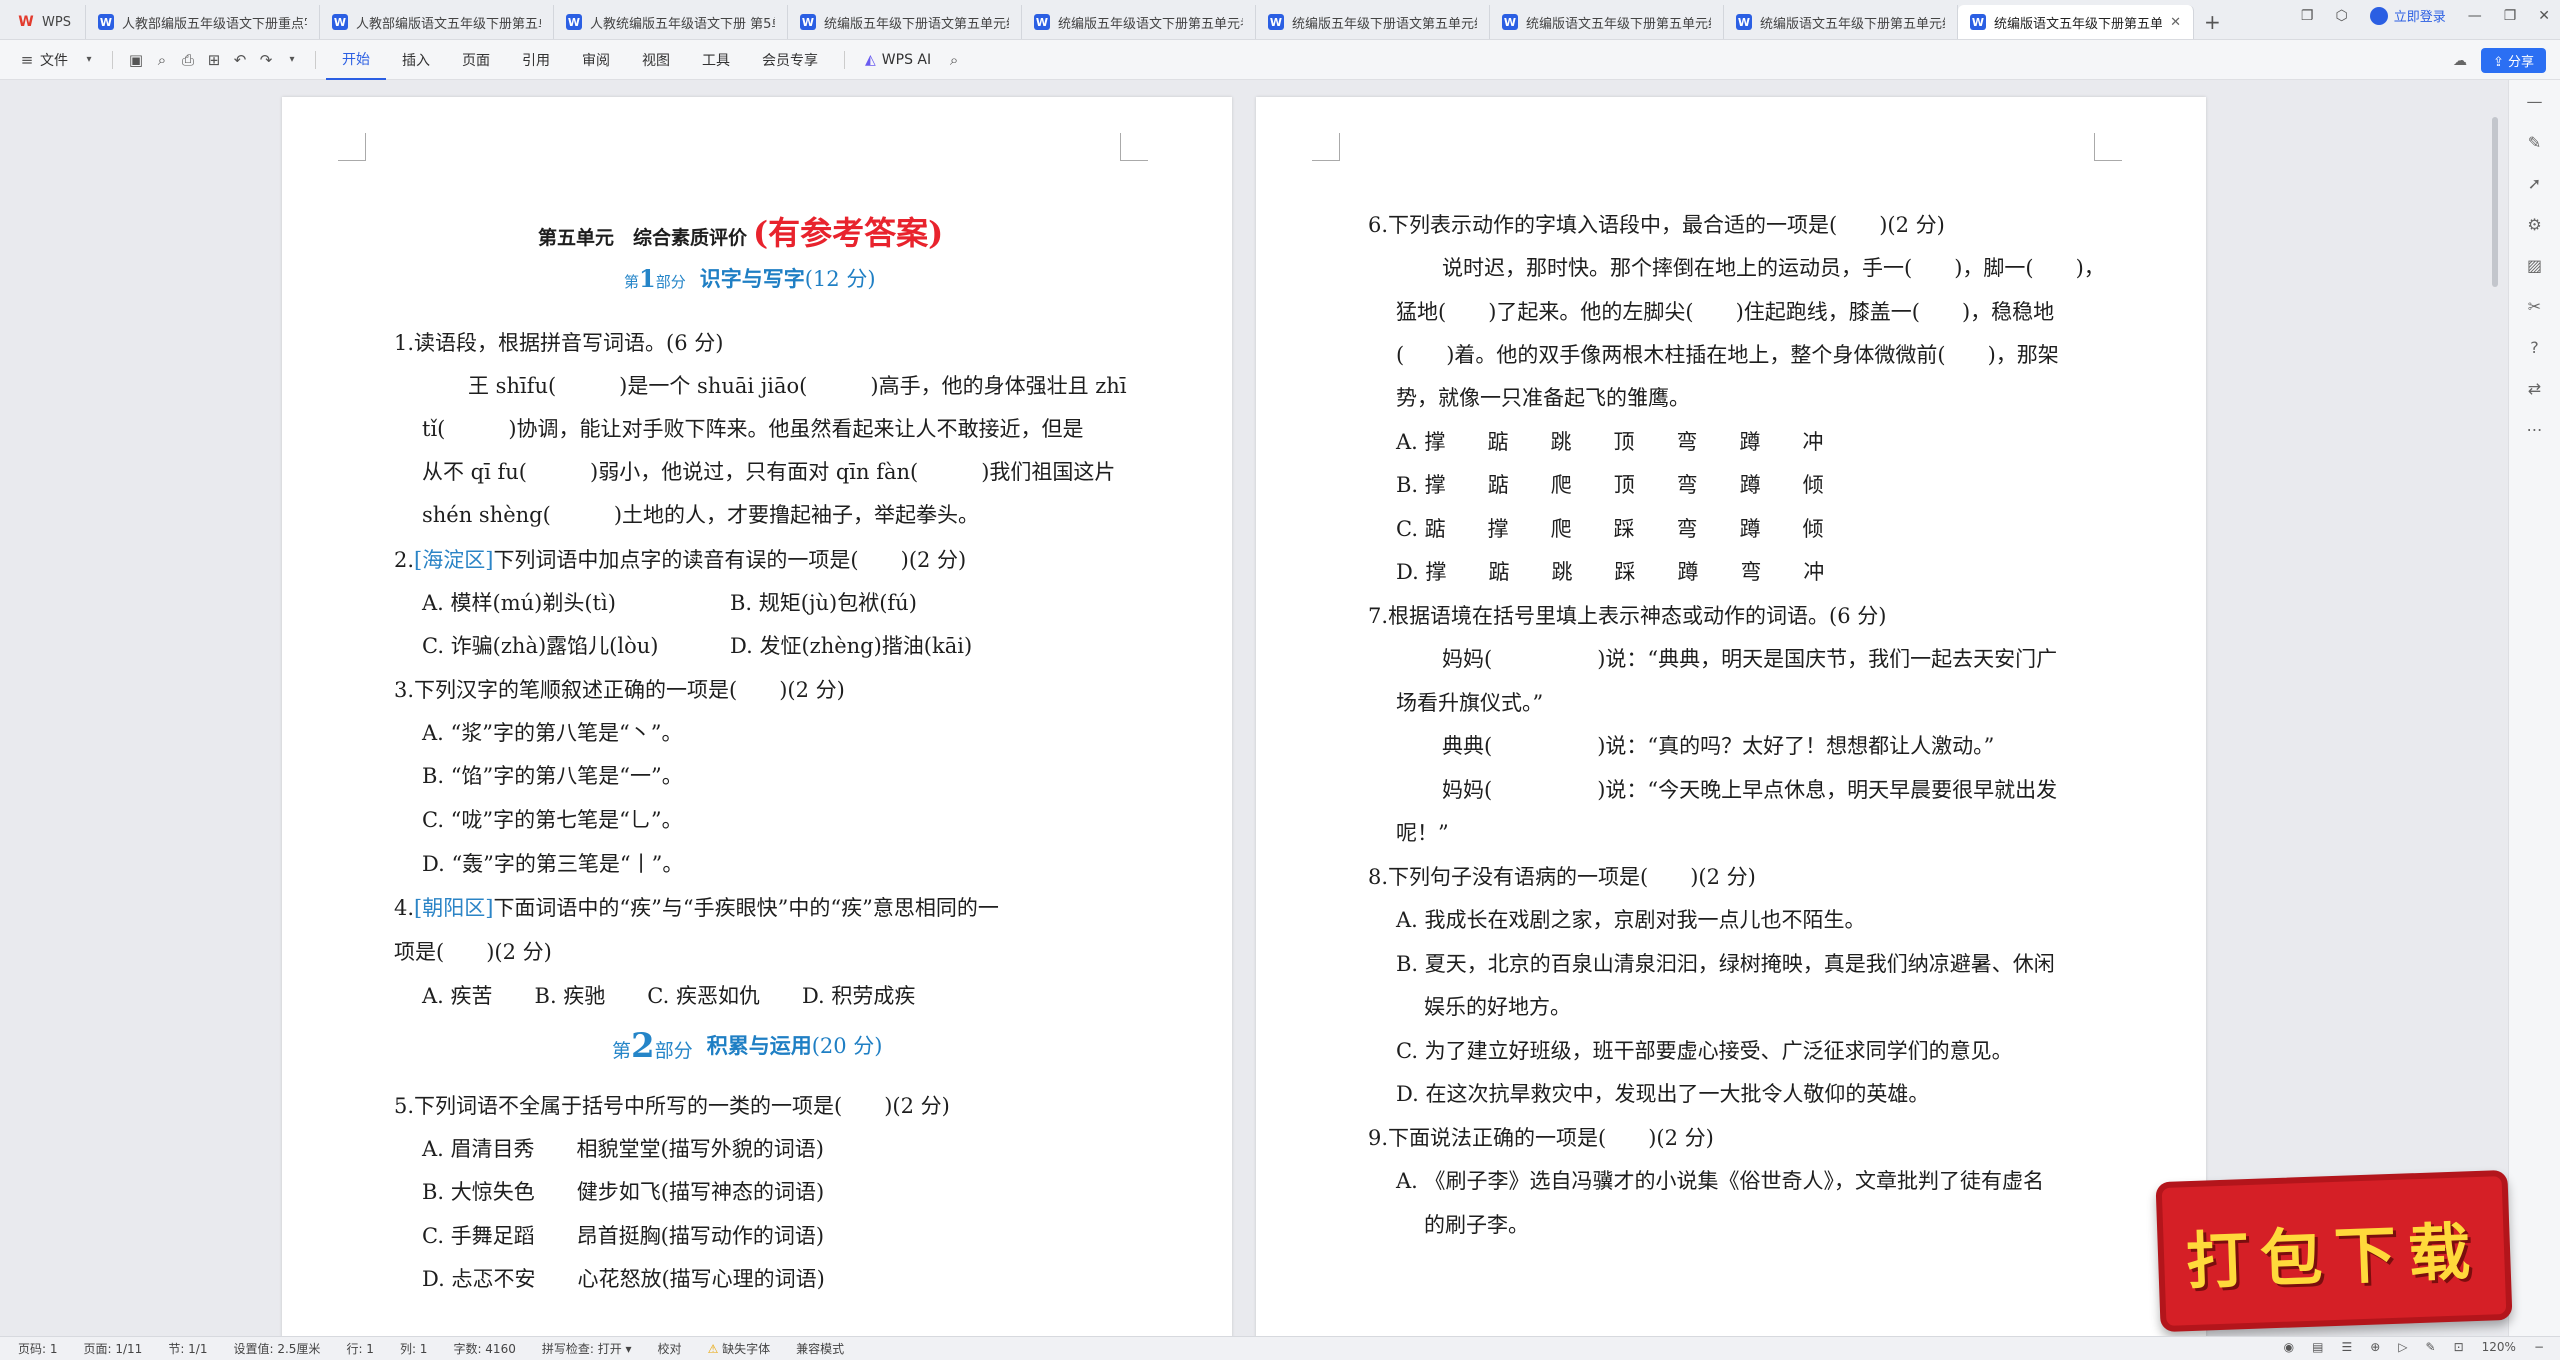 The width and height of the screenshot is (2560, 1360). What do you see at coordinates (437, 22) in the screenshot?
I see `tab-document: W 人教部编版语文五年级下册第五单元` at bounding box center [437, 22].